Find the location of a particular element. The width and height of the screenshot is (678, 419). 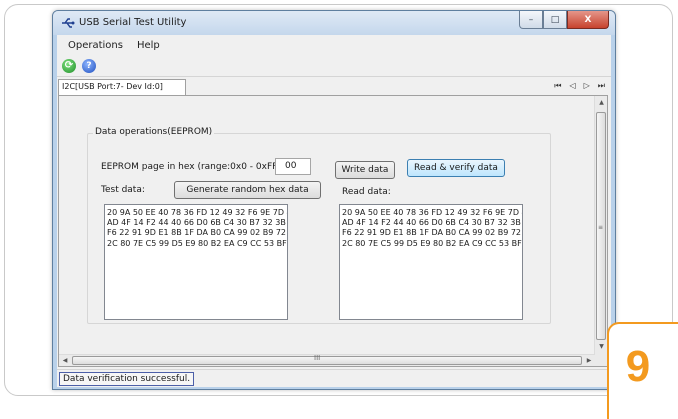

tab-navigation: ⏮ ◁ ▷ ⏭ is located at coordinates (579, 86).